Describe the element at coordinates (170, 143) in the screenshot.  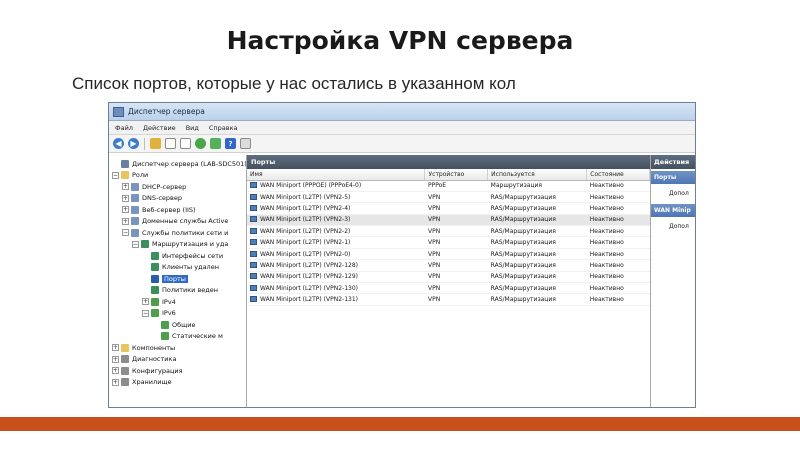
I see `show-tree-icon` at that location.